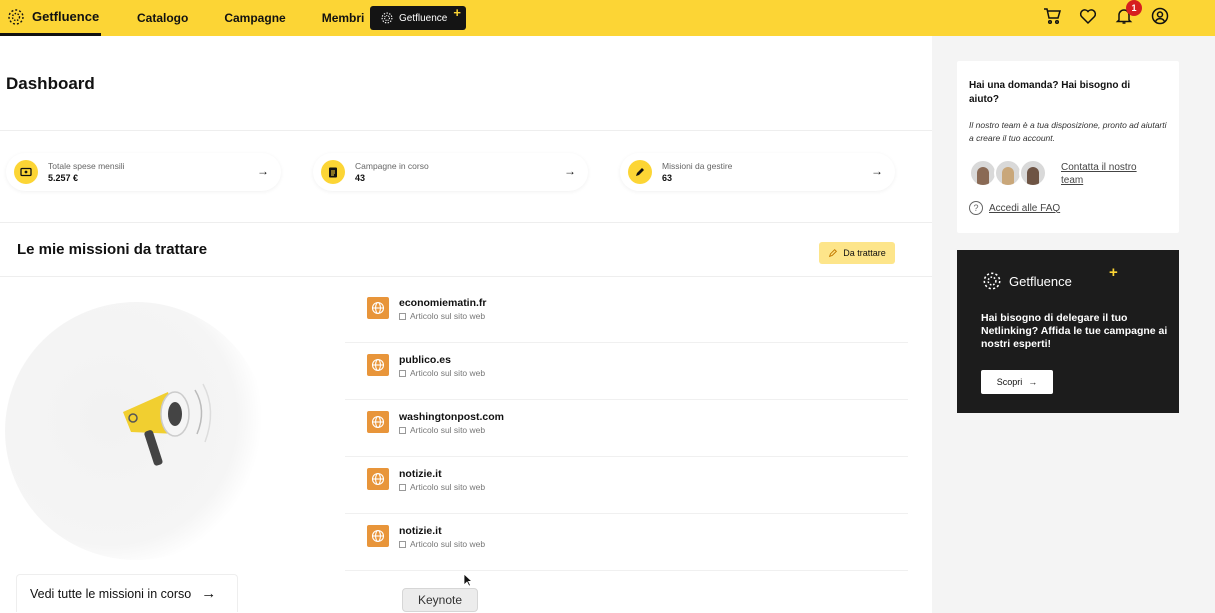  I want to click on getfluence-plus-button: Getfluence +, so click(418, 17).